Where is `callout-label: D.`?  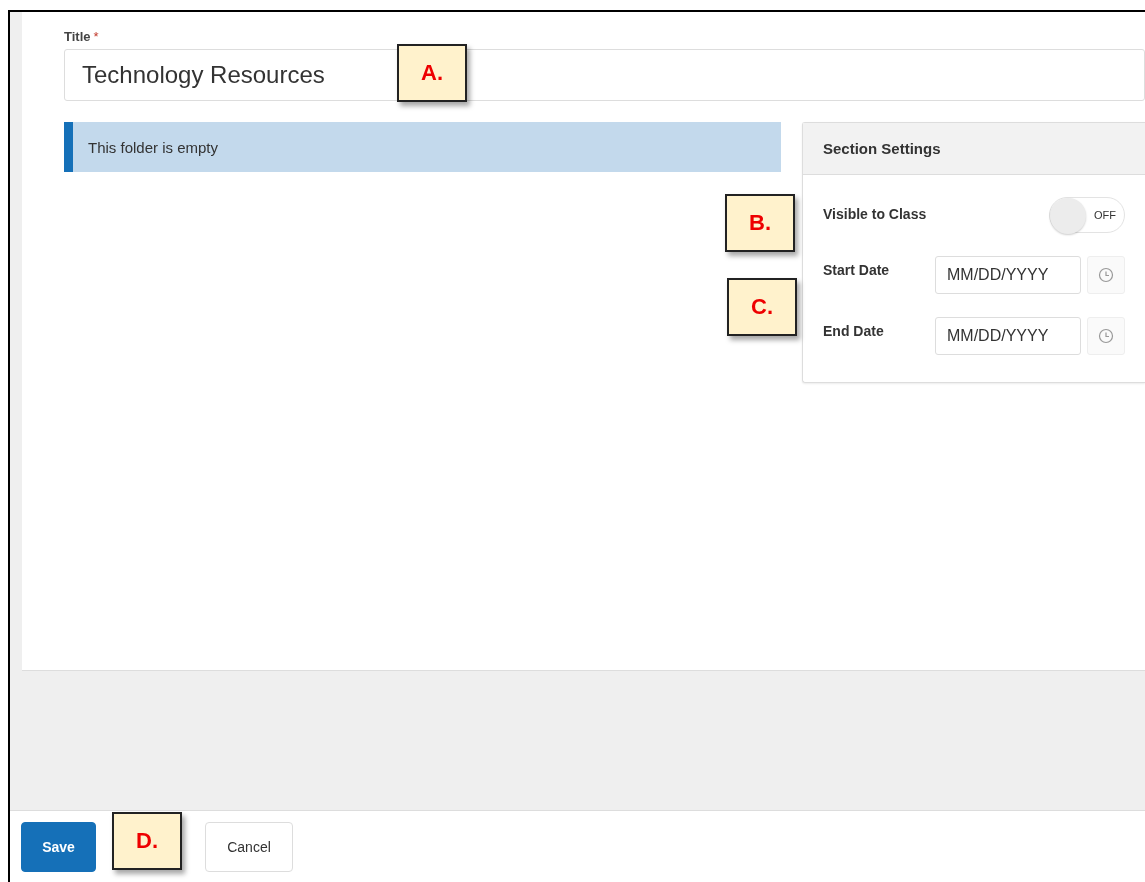 callout-label: D. is located at coordinates (147, 841).